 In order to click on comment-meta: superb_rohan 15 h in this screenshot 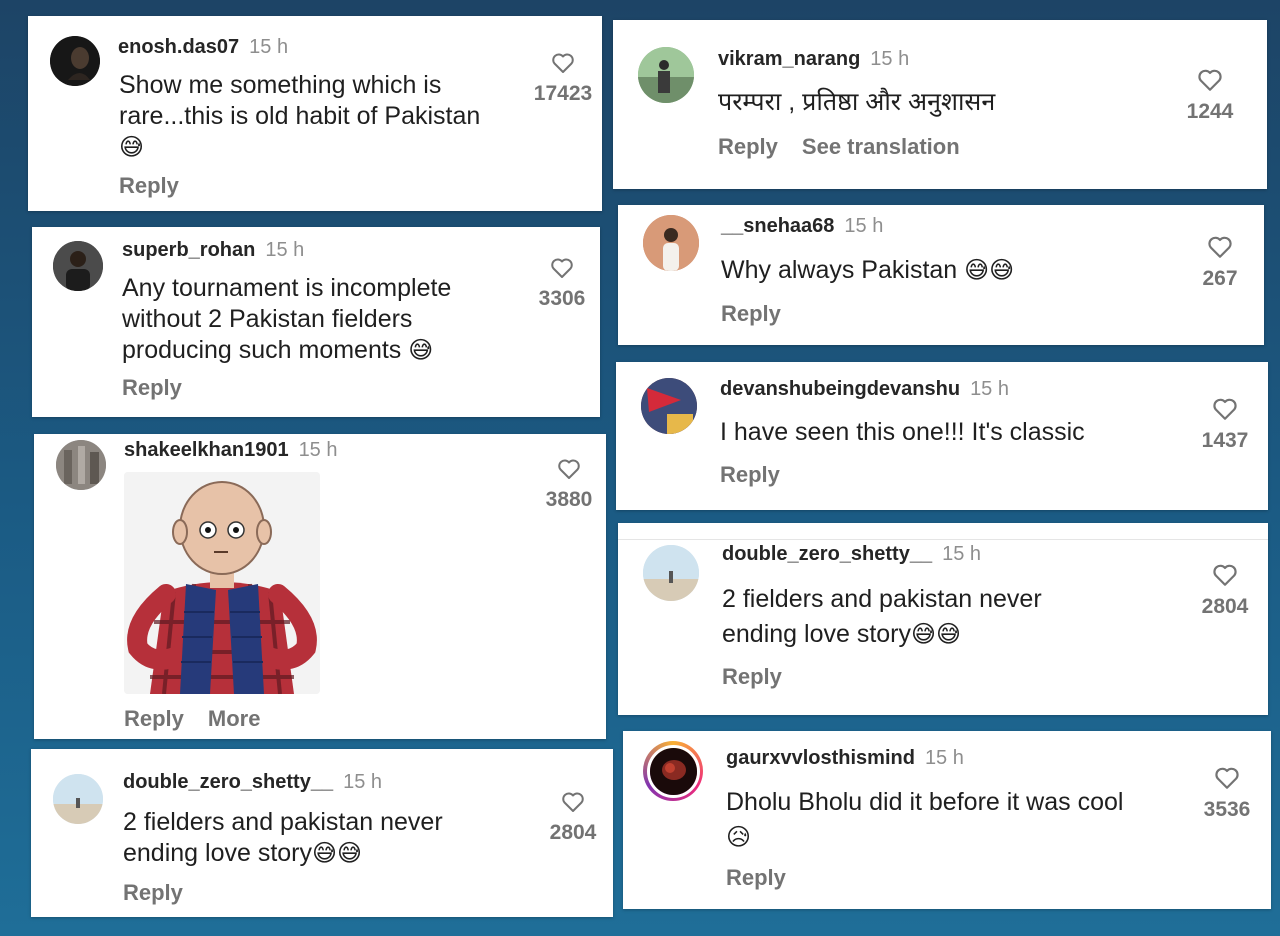, I will do `click(213, 250)`.